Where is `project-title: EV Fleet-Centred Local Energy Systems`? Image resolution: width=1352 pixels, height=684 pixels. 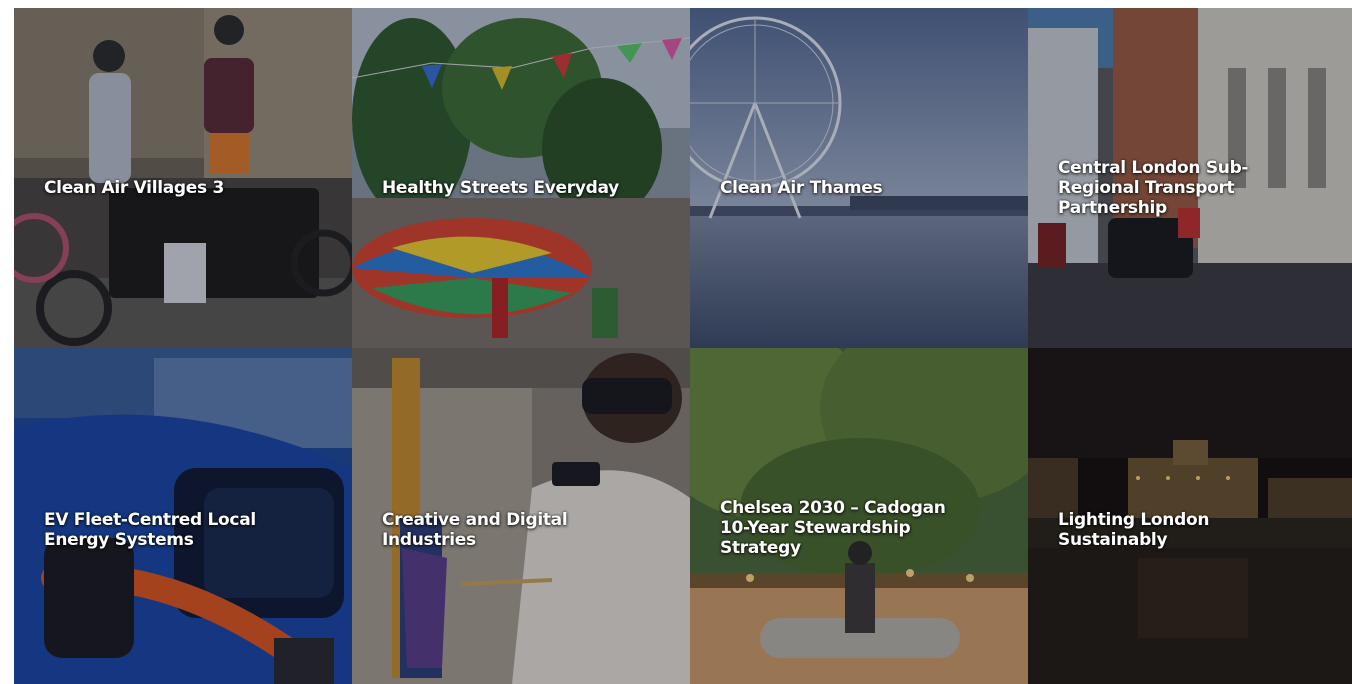
project-title: EV Fleet-Centred Local Energy Systems is located at coordinates (150, 530).